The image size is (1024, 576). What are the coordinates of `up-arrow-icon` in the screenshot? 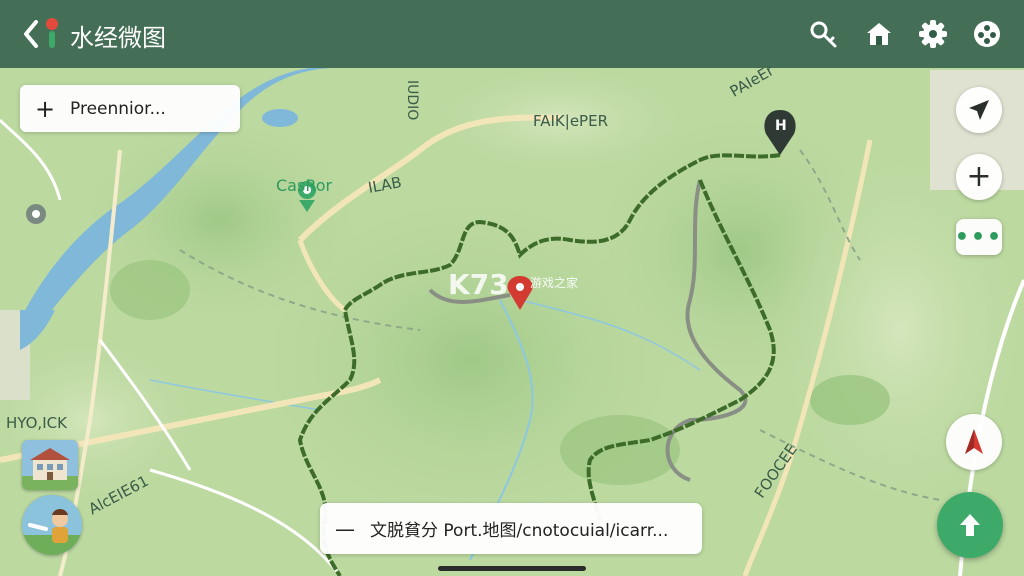 It's located at (970, 525).